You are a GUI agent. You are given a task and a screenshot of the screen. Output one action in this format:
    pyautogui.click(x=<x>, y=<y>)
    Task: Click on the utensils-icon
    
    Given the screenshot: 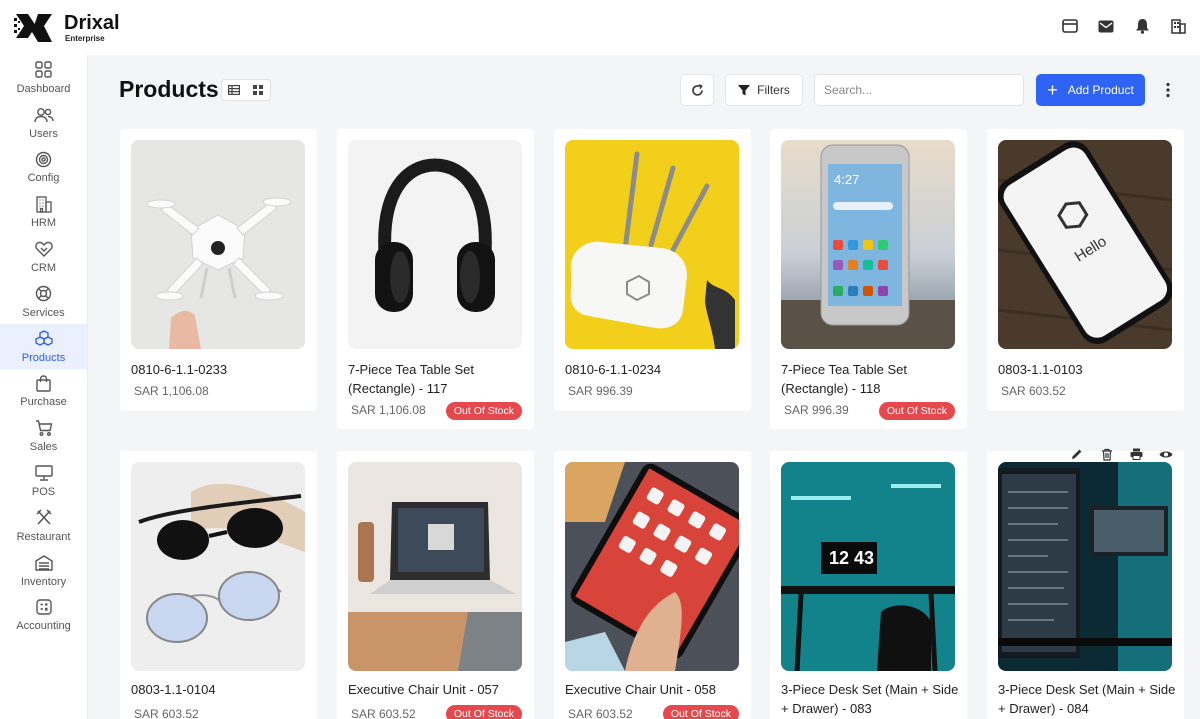 What is the action you would take?
    pyautogui.click(x=44, y=518)
    